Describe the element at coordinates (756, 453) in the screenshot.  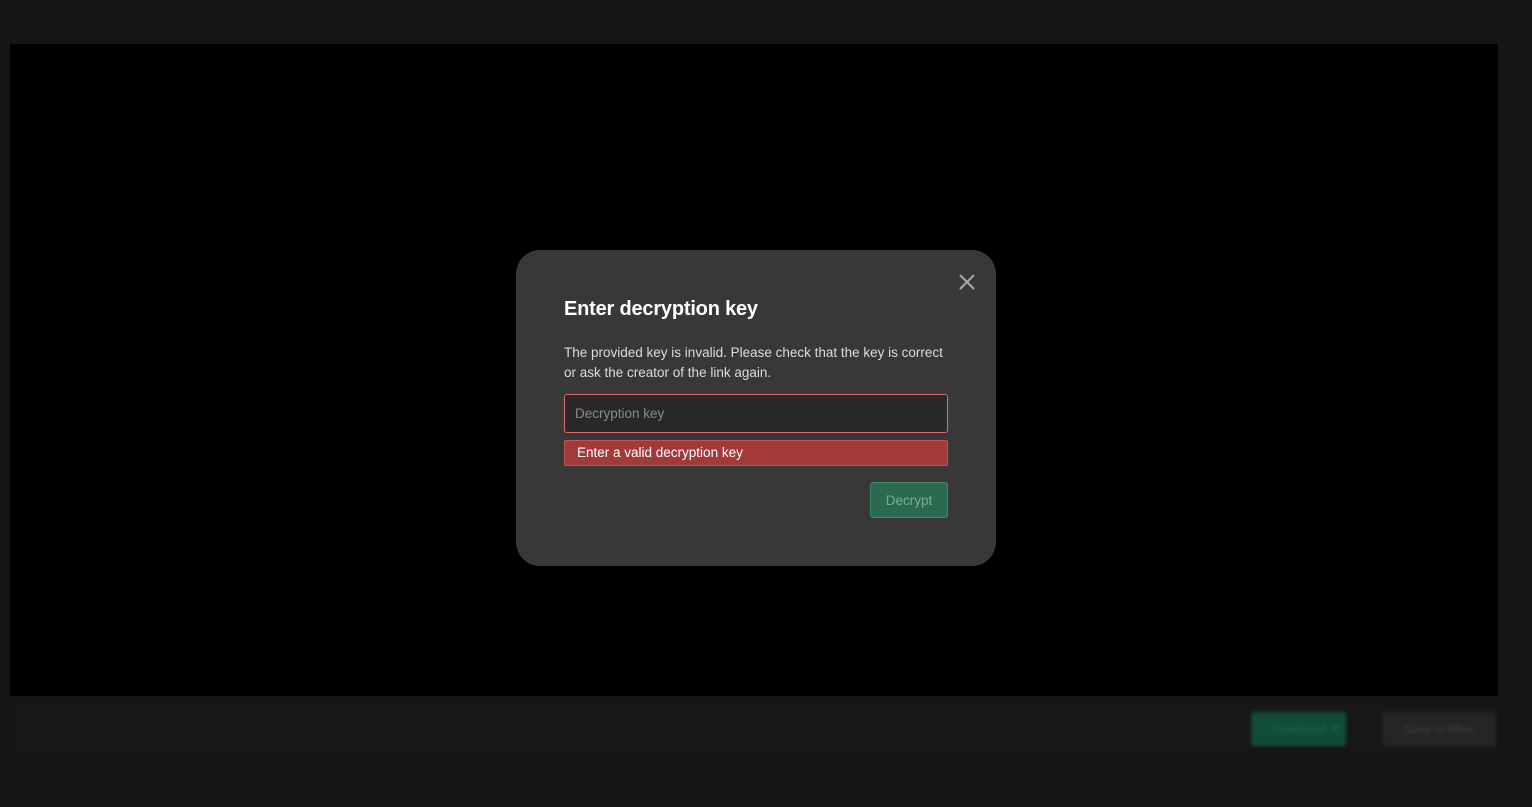
I see `error-message: Enter a valid decryption key` at that location.